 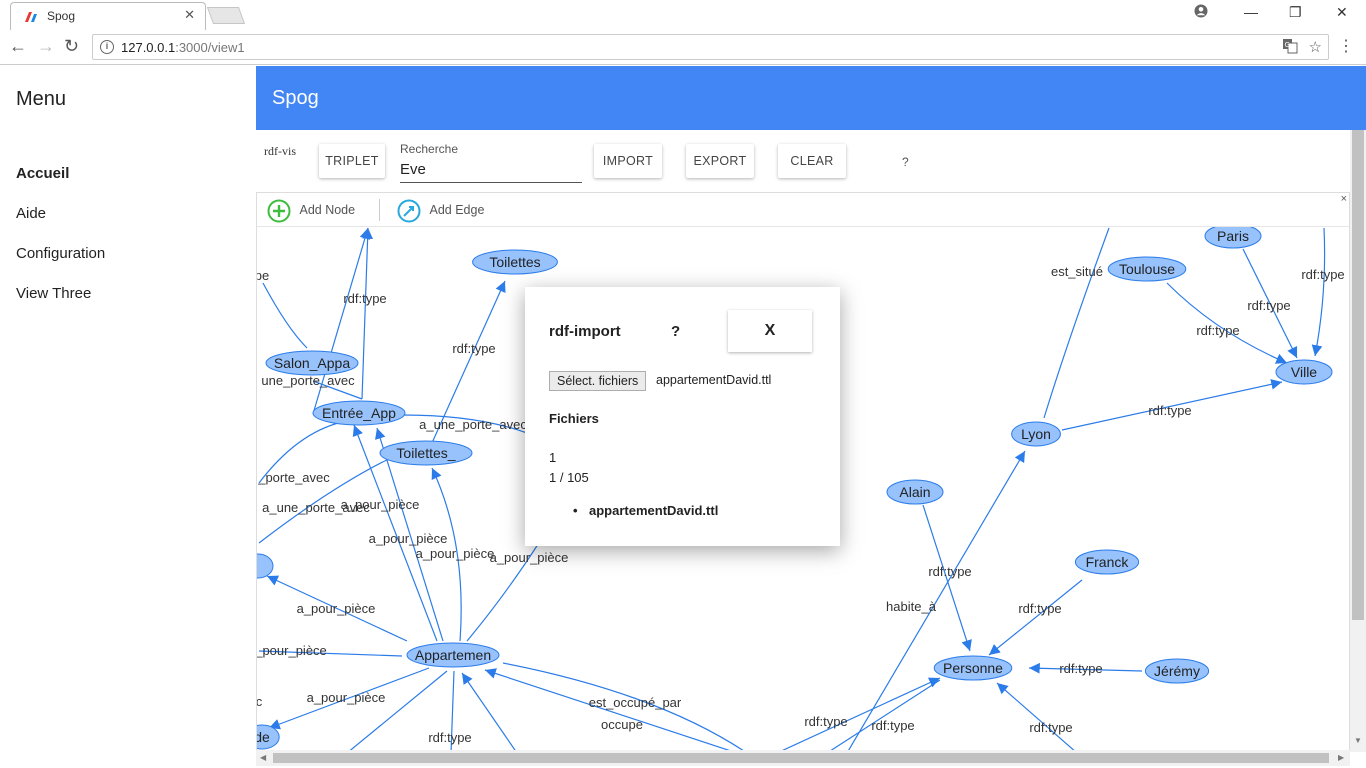 I want to click on window-close-icon: ✕, so click(x=1342, y=12).